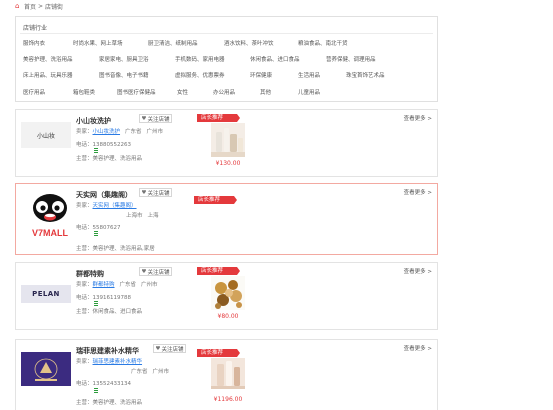 The height and width of the screenshot is (410, 553). I want to click on category-item: 环保健康, so click(261, 75).